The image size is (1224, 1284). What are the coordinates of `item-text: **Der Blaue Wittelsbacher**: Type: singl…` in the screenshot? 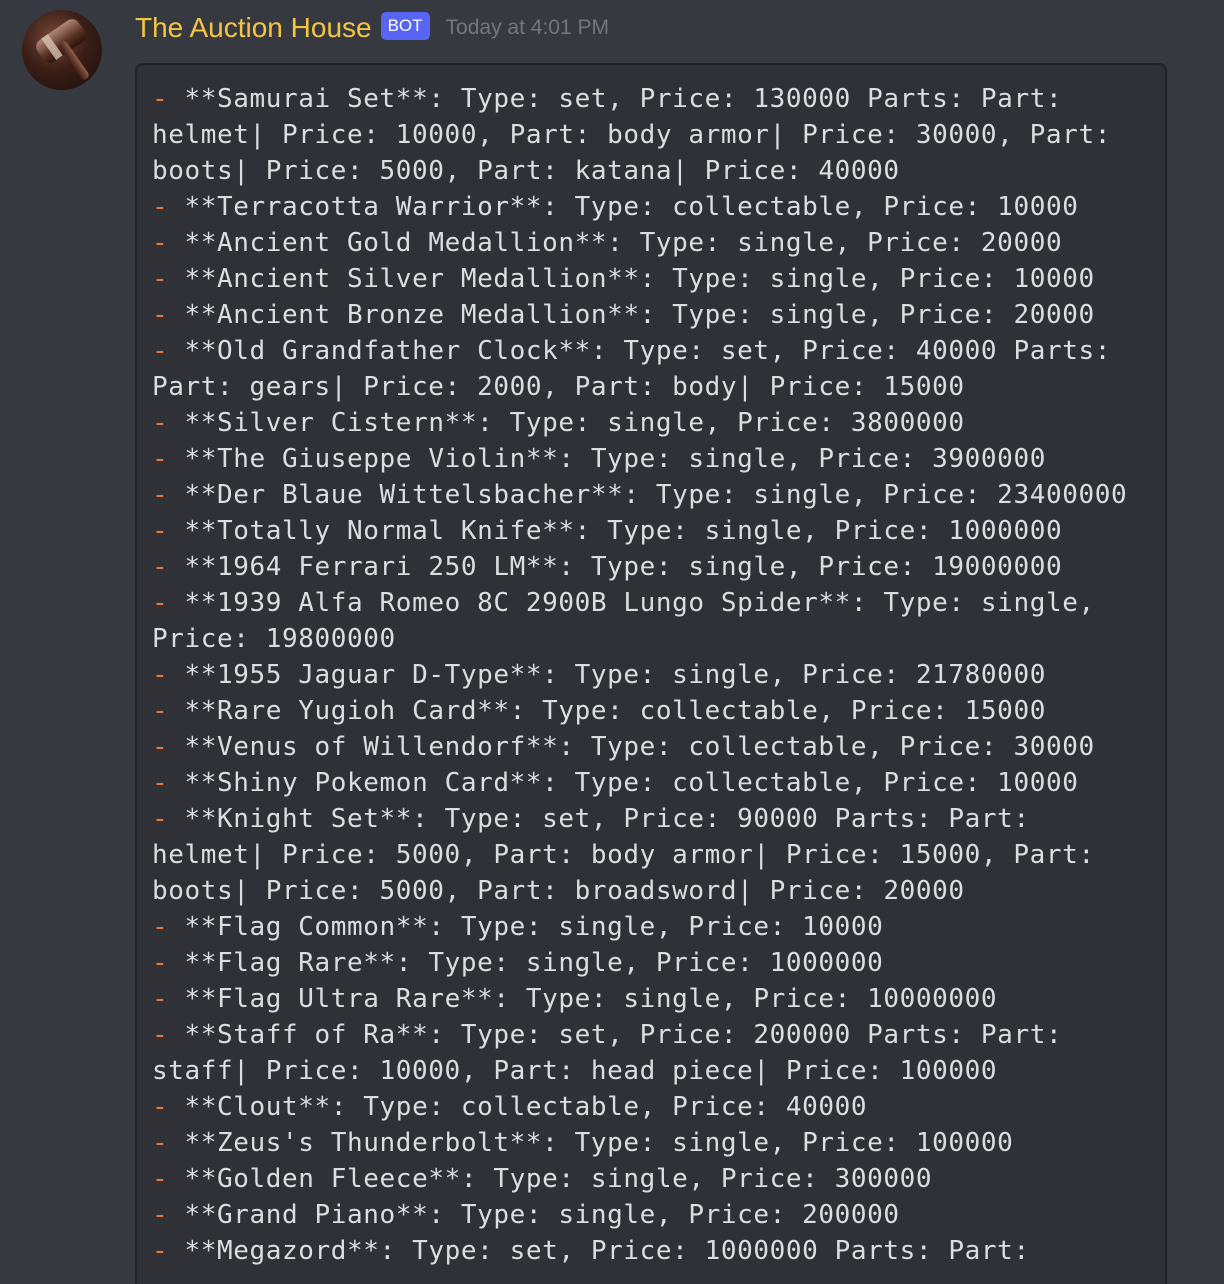 It's located at (648, 495).